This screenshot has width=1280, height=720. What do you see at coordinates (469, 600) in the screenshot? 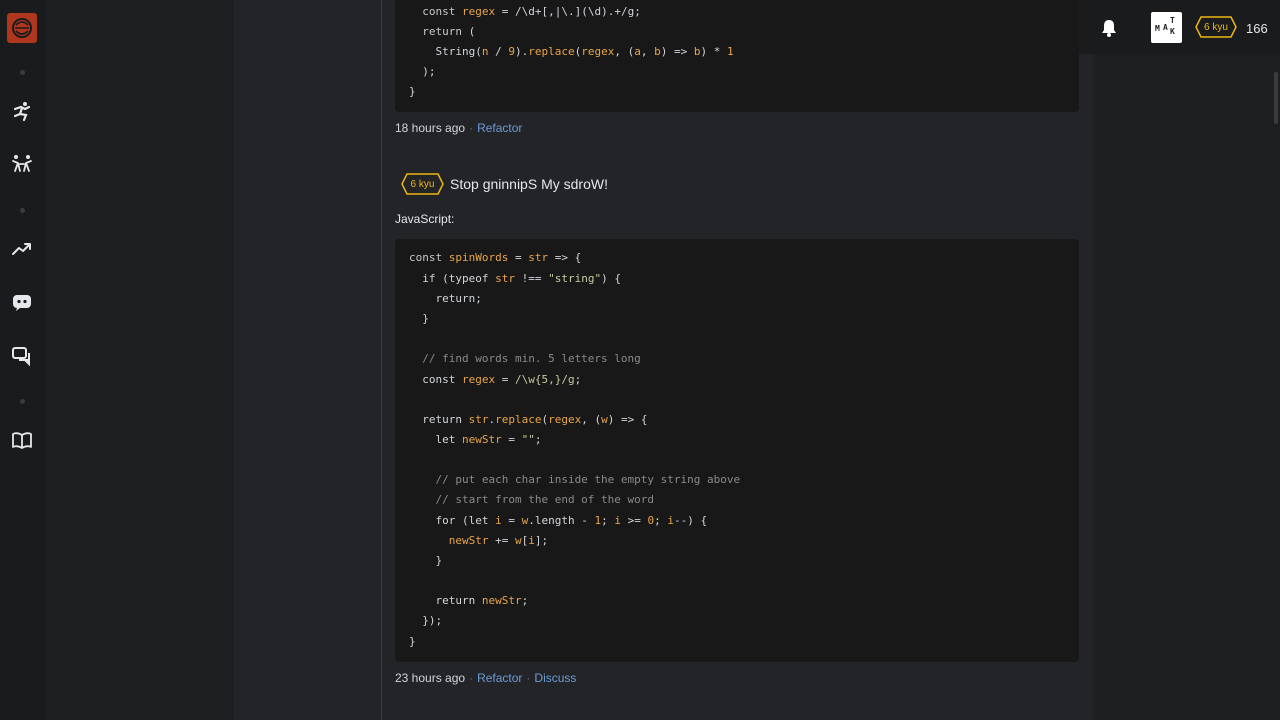
I see `code-line: return newStr;` at bounding box center [469, 600].